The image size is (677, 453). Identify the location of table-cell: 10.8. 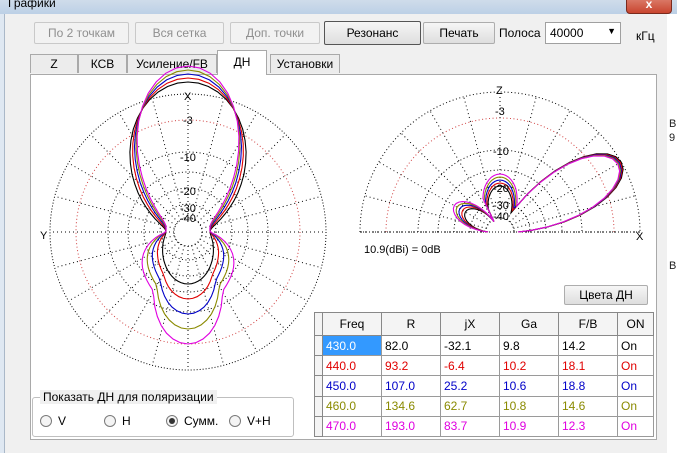
(529, 406).